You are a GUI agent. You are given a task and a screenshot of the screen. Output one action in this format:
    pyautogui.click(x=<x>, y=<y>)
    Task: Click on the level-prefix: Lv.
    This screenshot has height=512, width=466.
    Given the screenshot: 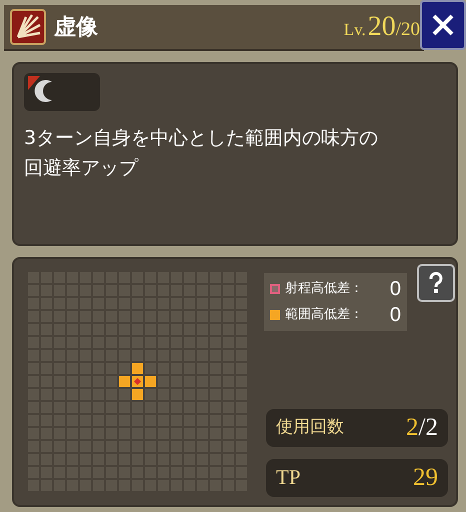 What is the action you would take?
    pyautogui.click(x=355, y=30)
    